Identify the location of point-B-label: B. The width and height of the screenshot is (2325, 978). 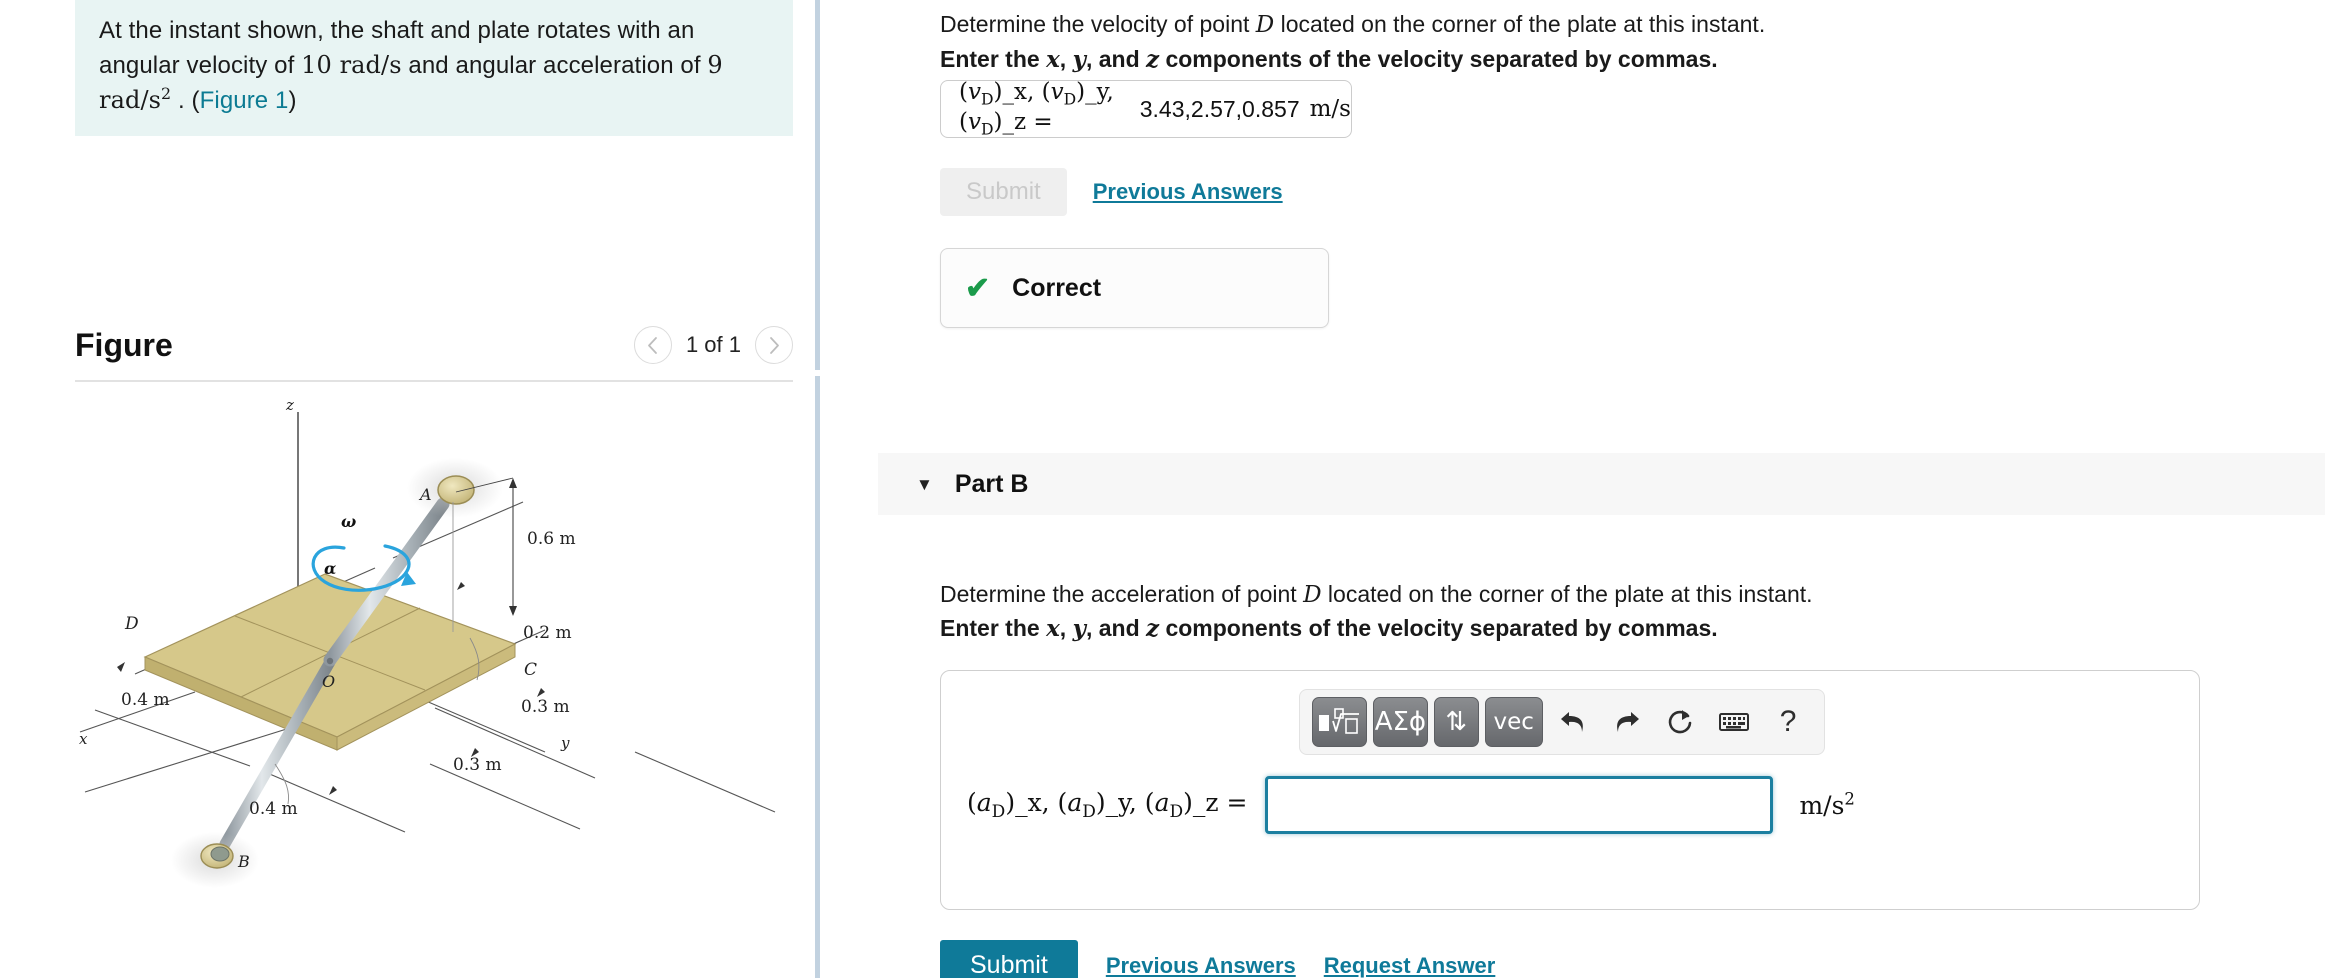
(243, 861).